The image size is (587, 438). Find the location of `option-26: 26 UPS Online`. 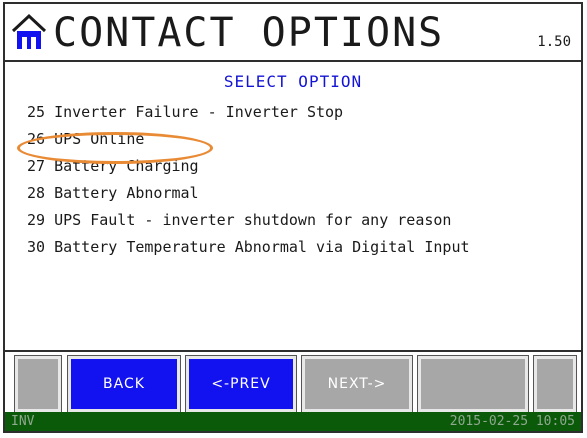

option-26: 26 UPS Online is located at coordinates (299, 139).